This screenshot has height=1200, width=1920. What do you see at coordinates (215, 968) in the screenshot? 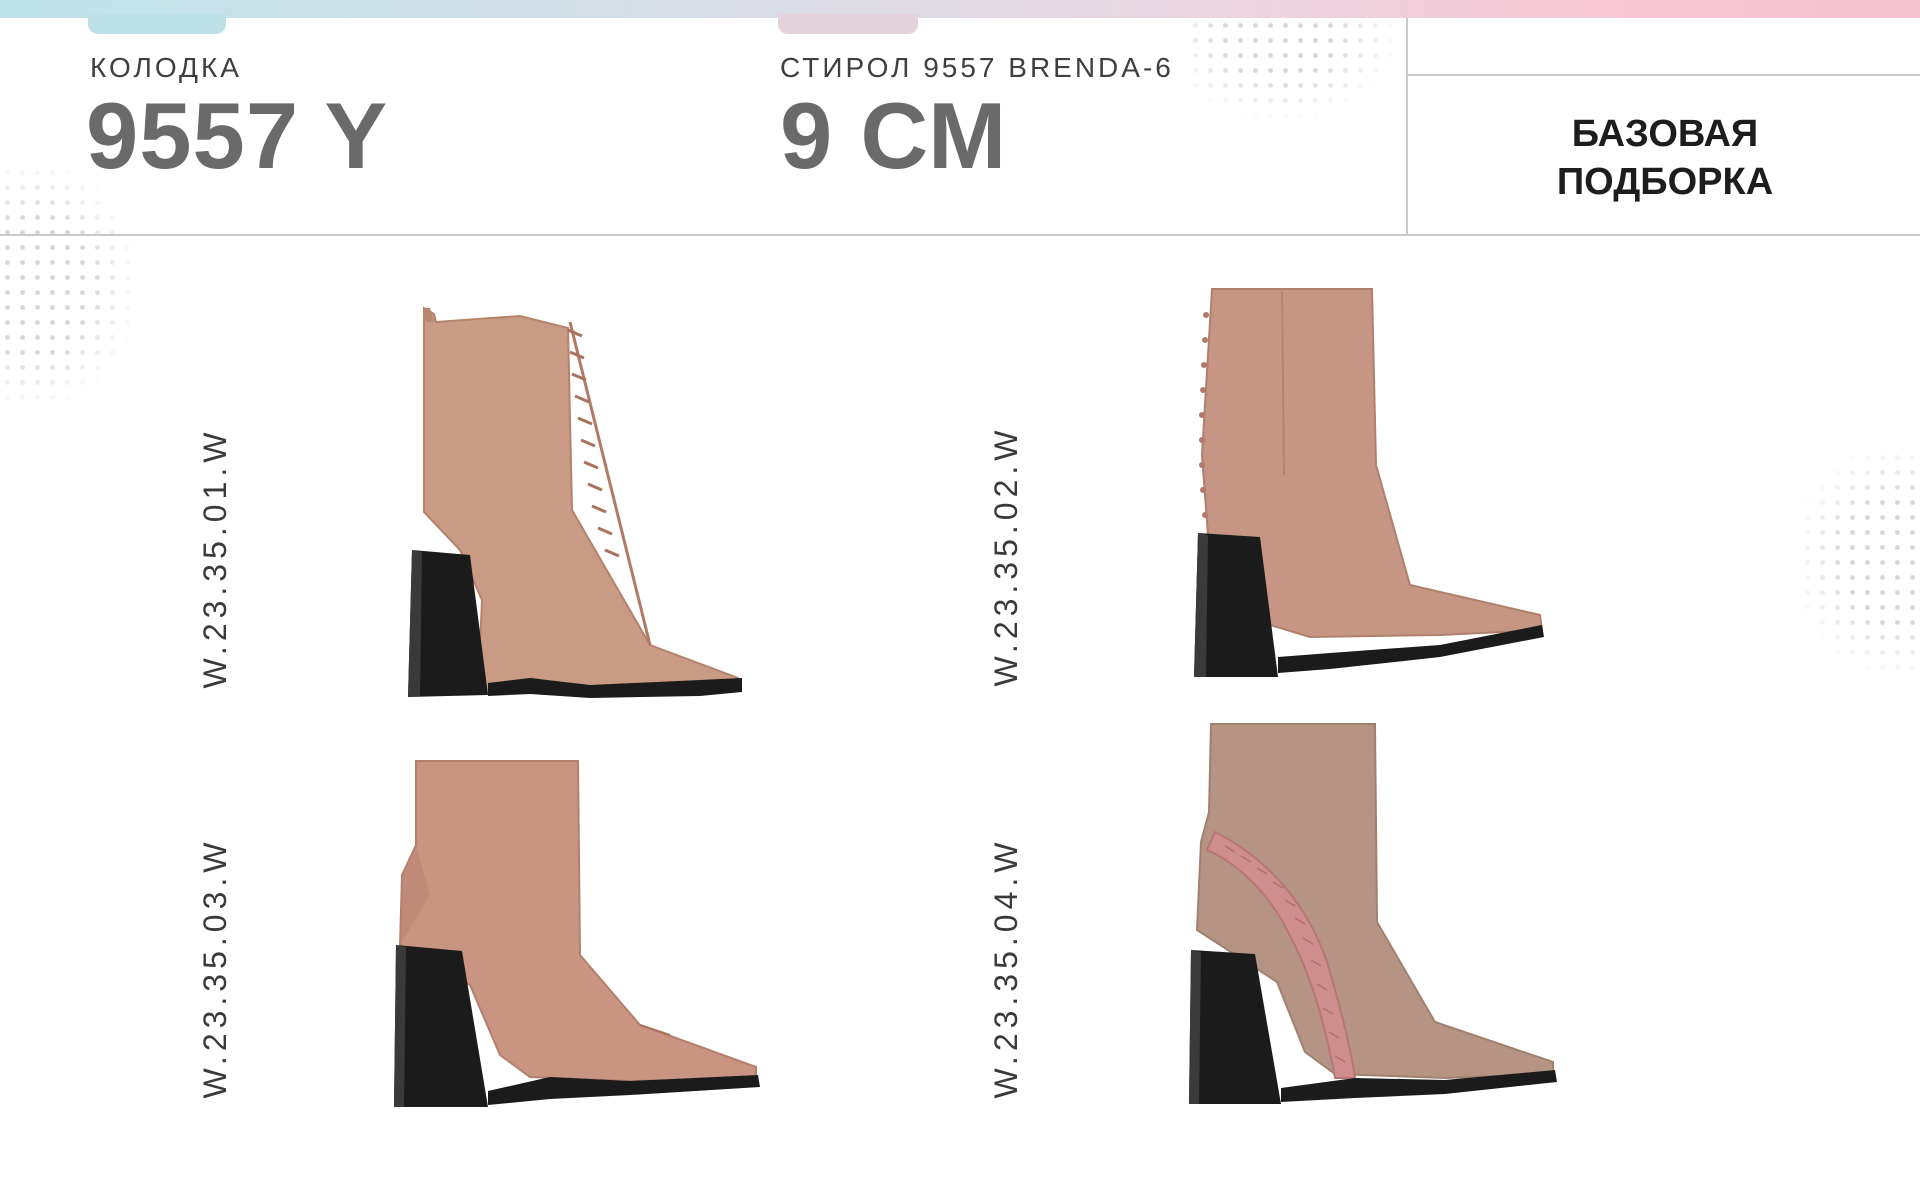
I see `product-code-3: W.23.35.03.W` at bounding box center [215, 968].